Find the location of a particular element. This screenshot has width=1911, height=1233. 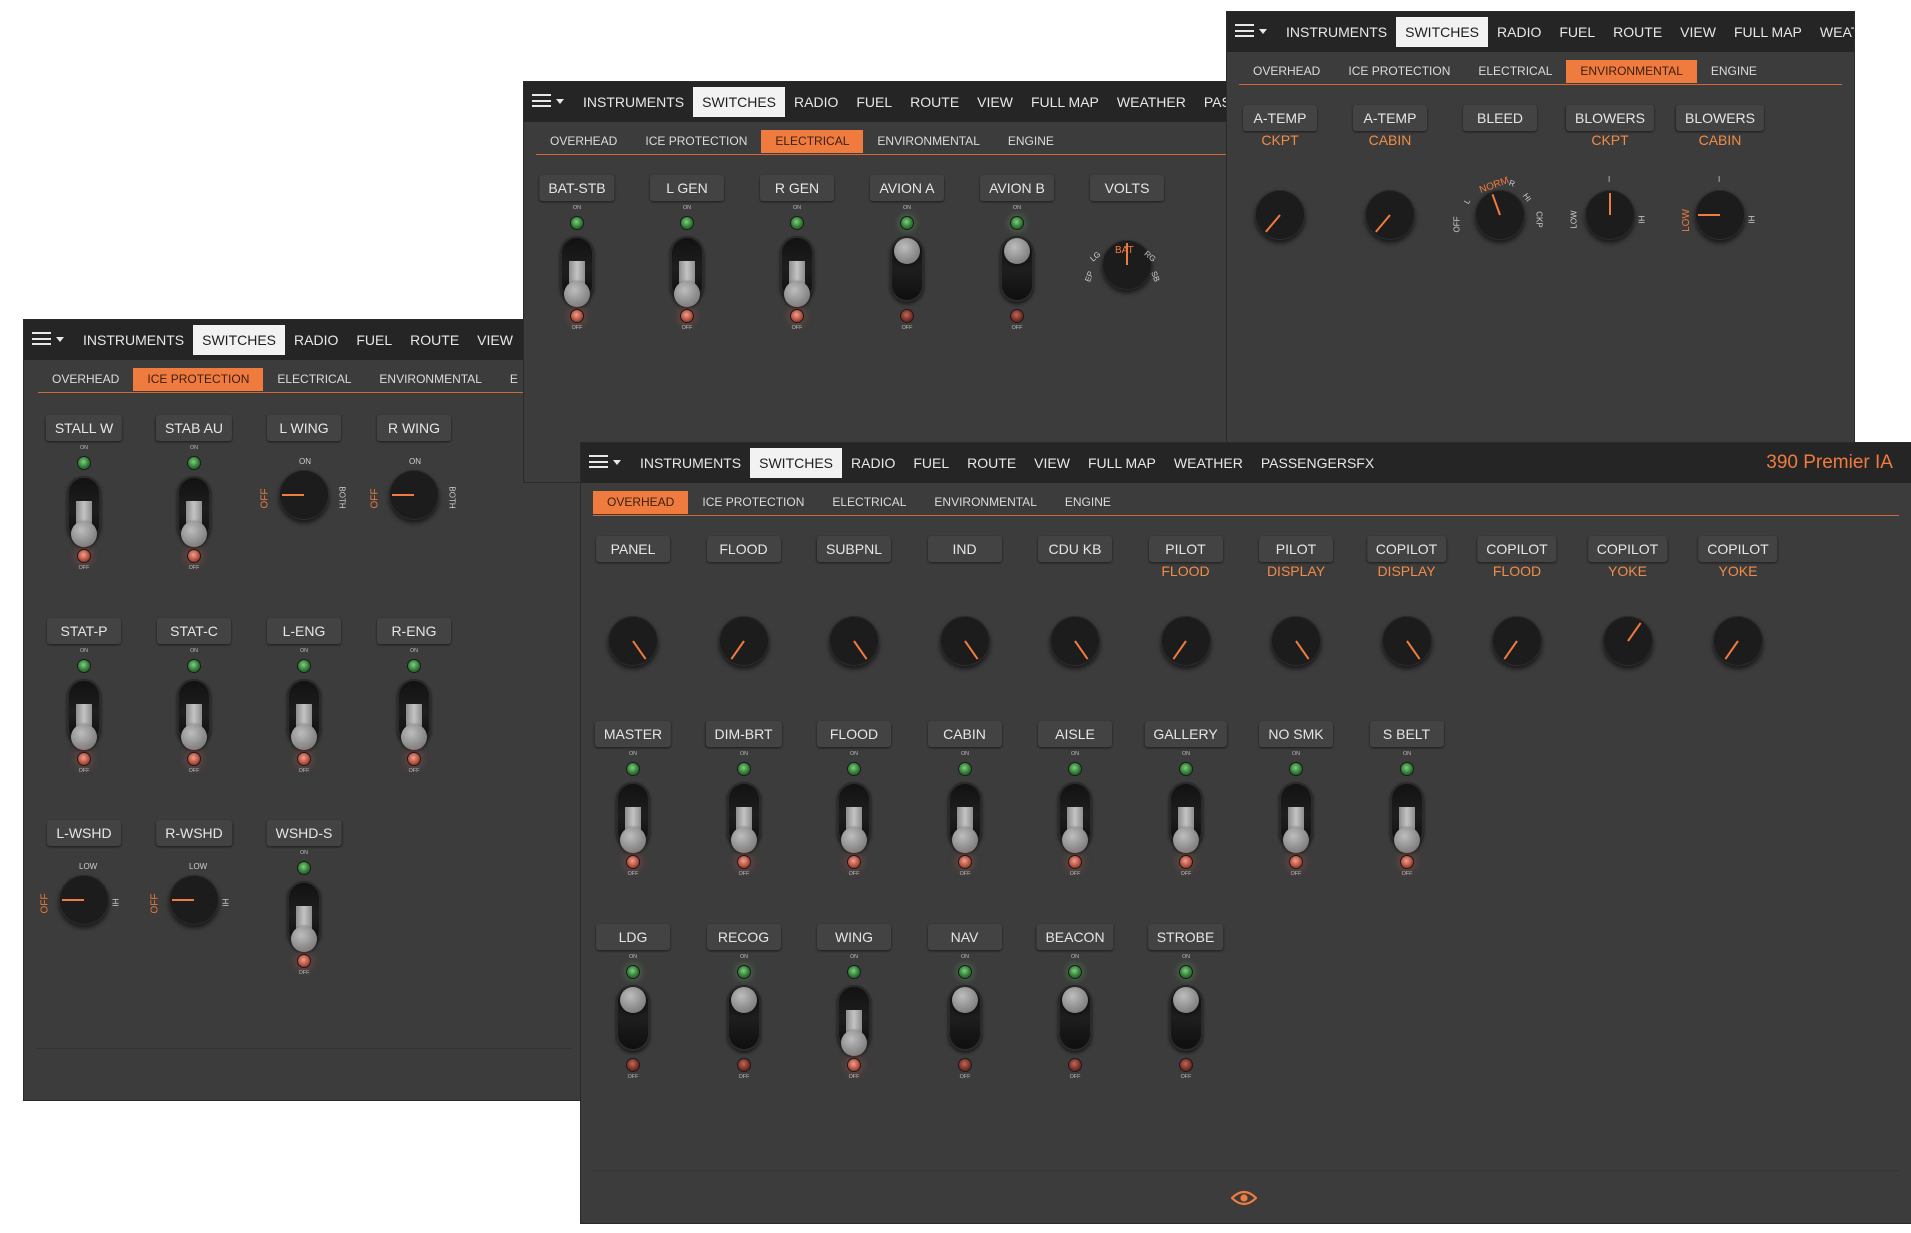

nav-tab-passengersfx: PASSENGERSFX is located at coordinates (1317, 463).